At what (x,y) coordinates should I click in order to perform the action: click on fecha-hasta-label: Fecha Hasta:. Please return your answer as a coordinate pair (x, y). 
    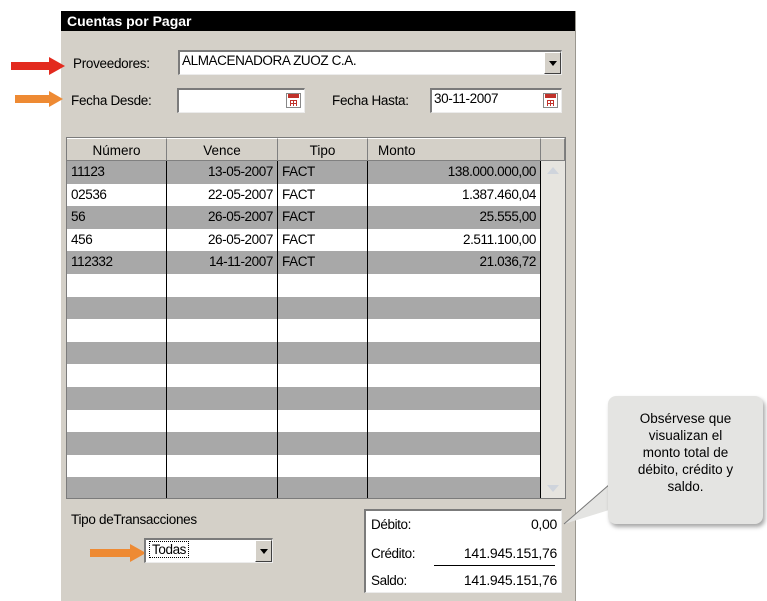
    Looking at the image, I should click on (370, 100).